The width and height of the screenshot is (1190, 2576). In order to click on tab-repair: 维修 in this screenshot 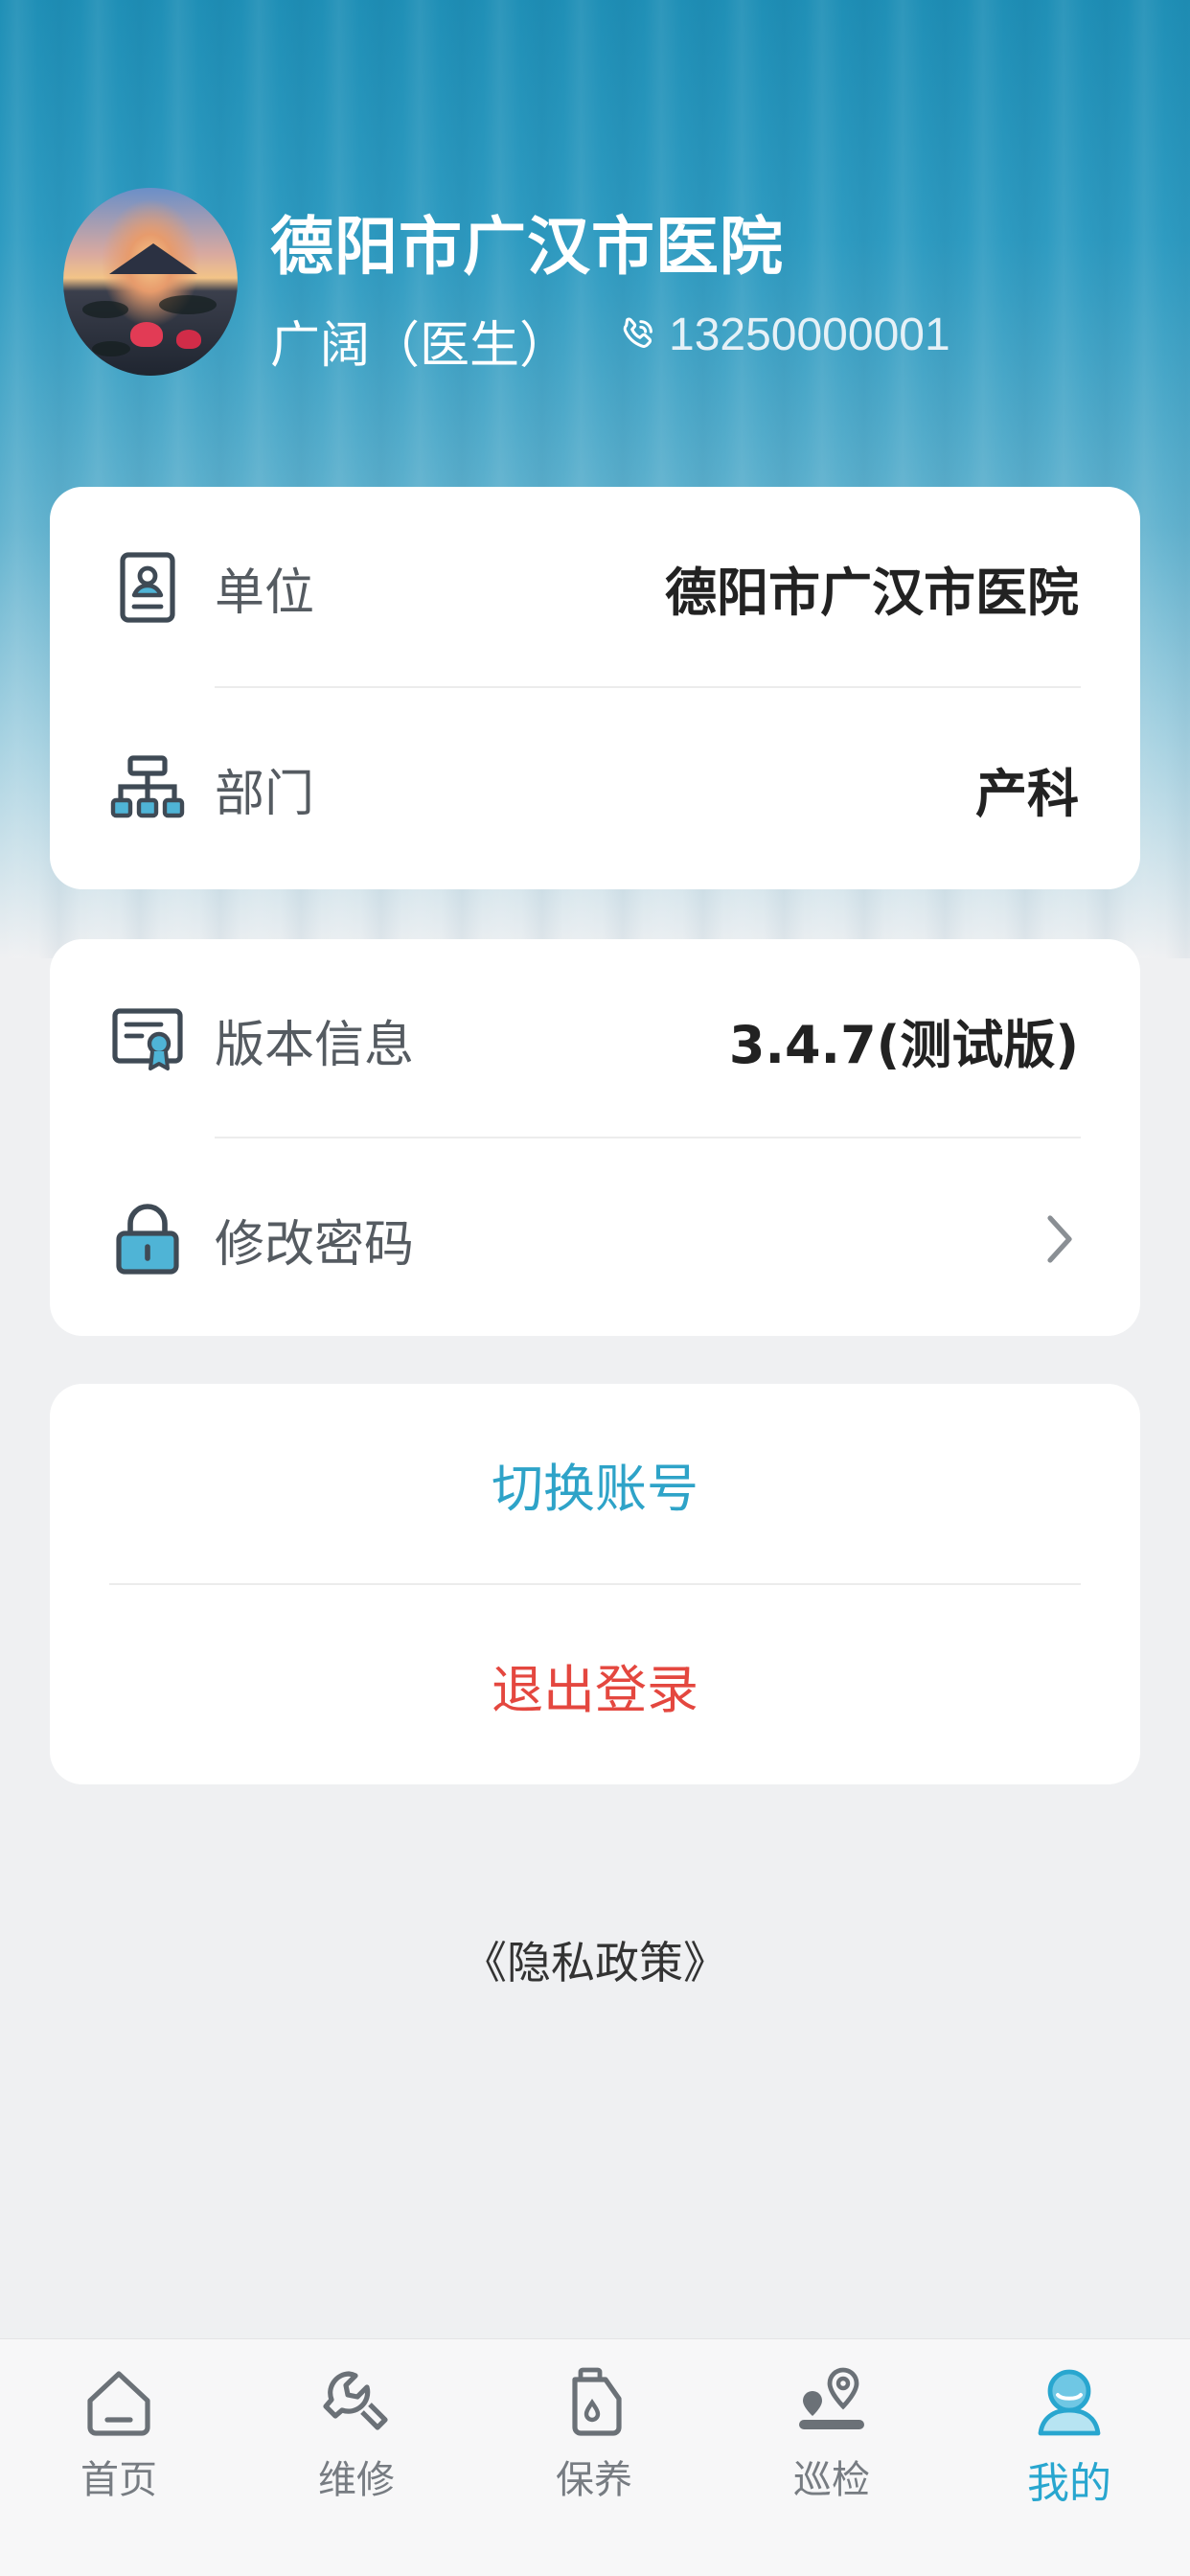, I will do `click(357, 2457)`.